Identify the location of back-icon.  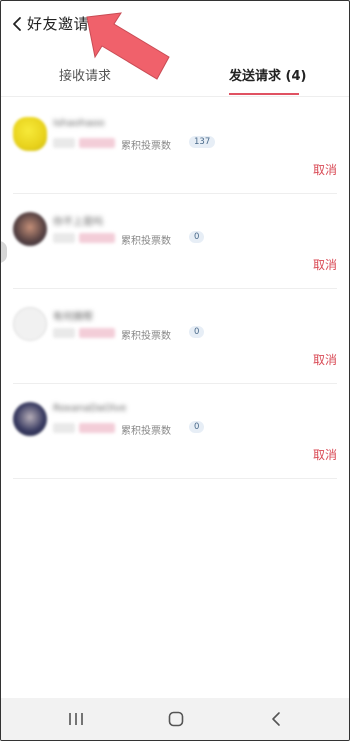
(276, 719).